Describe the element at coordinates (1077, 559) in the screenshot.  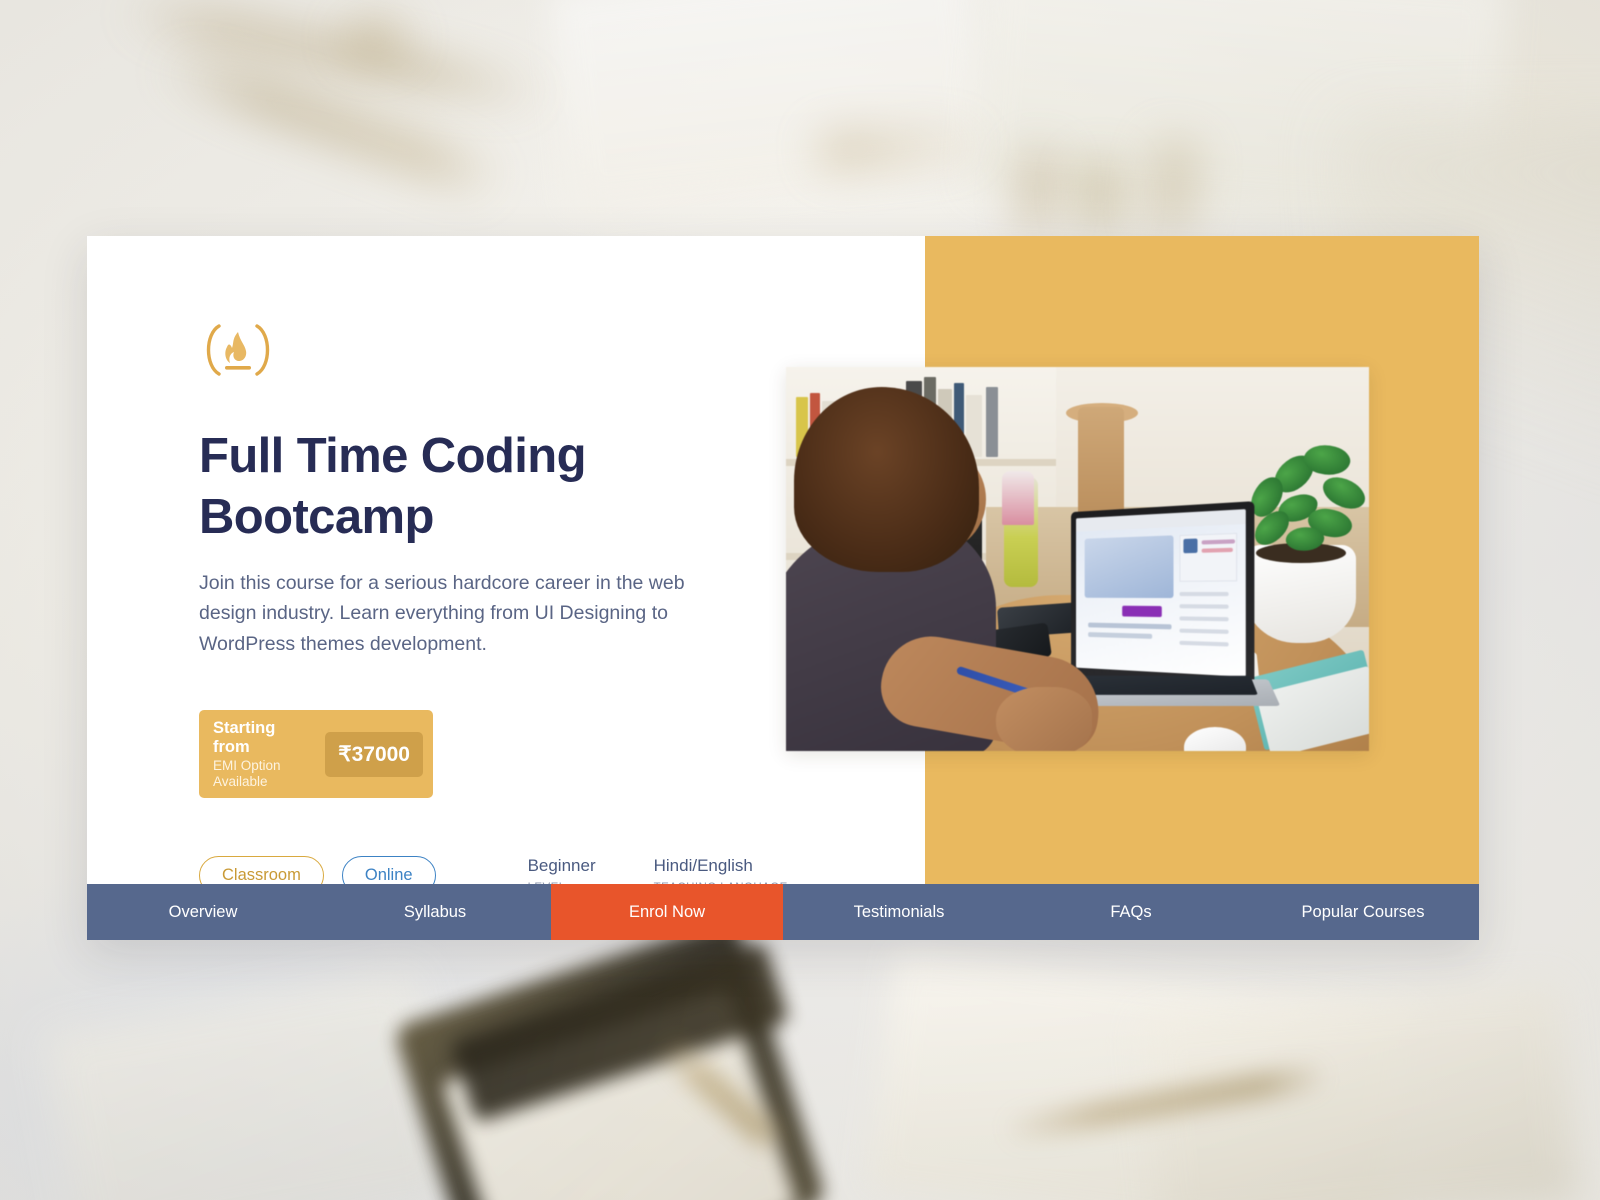
I see `course-photo` at that location.